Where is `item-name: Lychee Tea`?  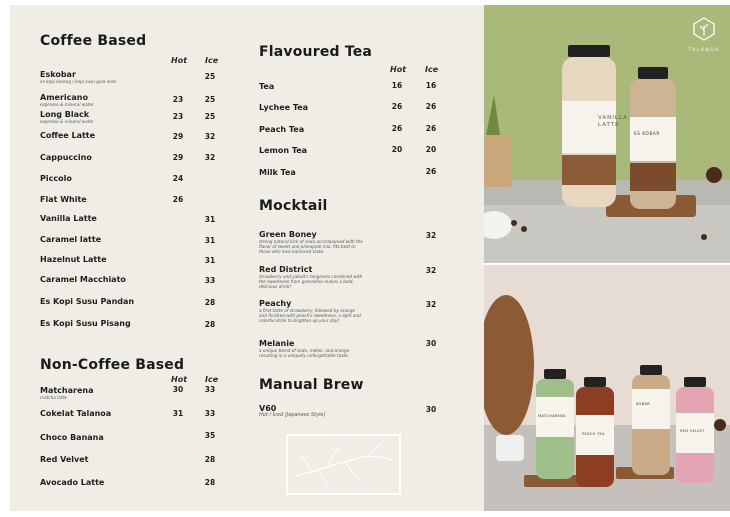 item-name: Lychee Tea is located at coordinates (284, 107).